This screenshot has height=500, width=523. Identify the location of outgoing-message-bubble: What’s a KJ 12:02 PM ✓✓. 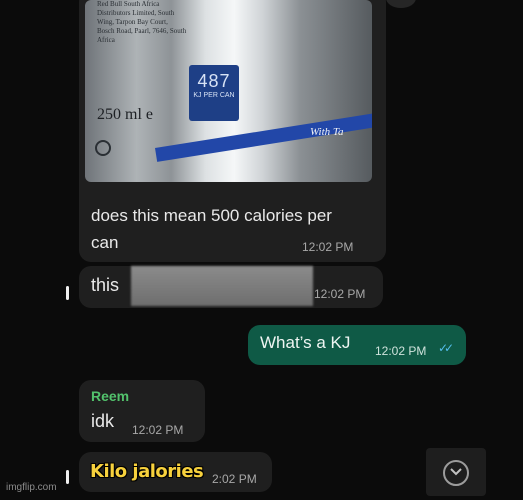
(357, 345).